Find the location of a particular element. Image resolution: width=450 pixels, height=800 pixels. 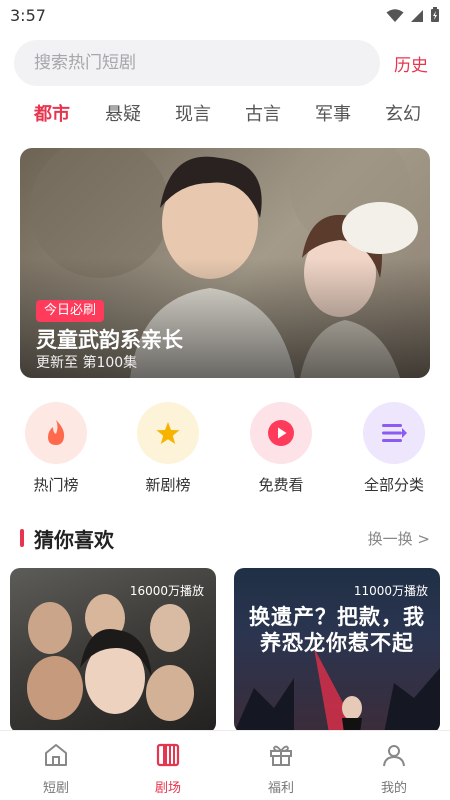

banner-tag: 今日必刷 is located at coordinates (70, 311).